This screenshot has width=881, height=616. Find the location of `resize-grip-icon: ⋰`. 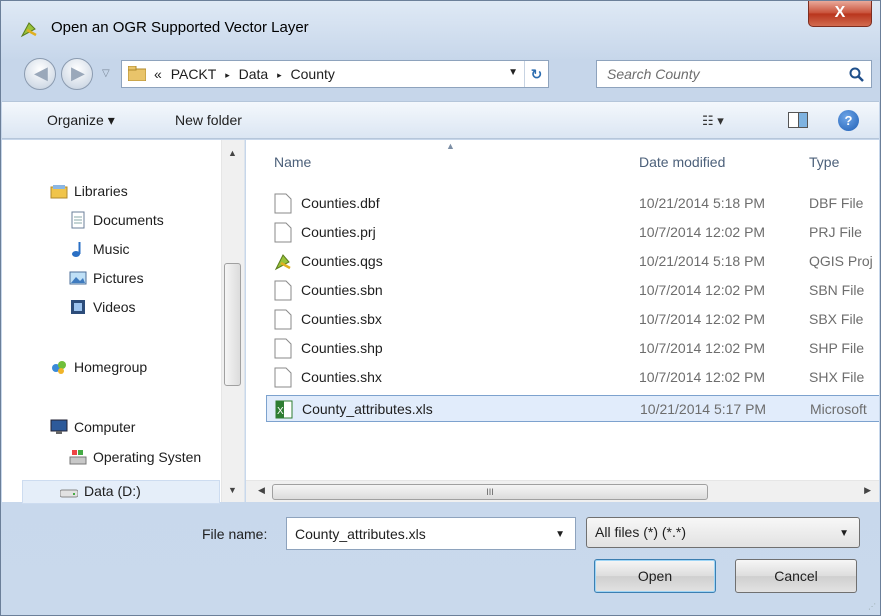

resize-grip-icon: ⋰ is located at coordinates (872, 606).